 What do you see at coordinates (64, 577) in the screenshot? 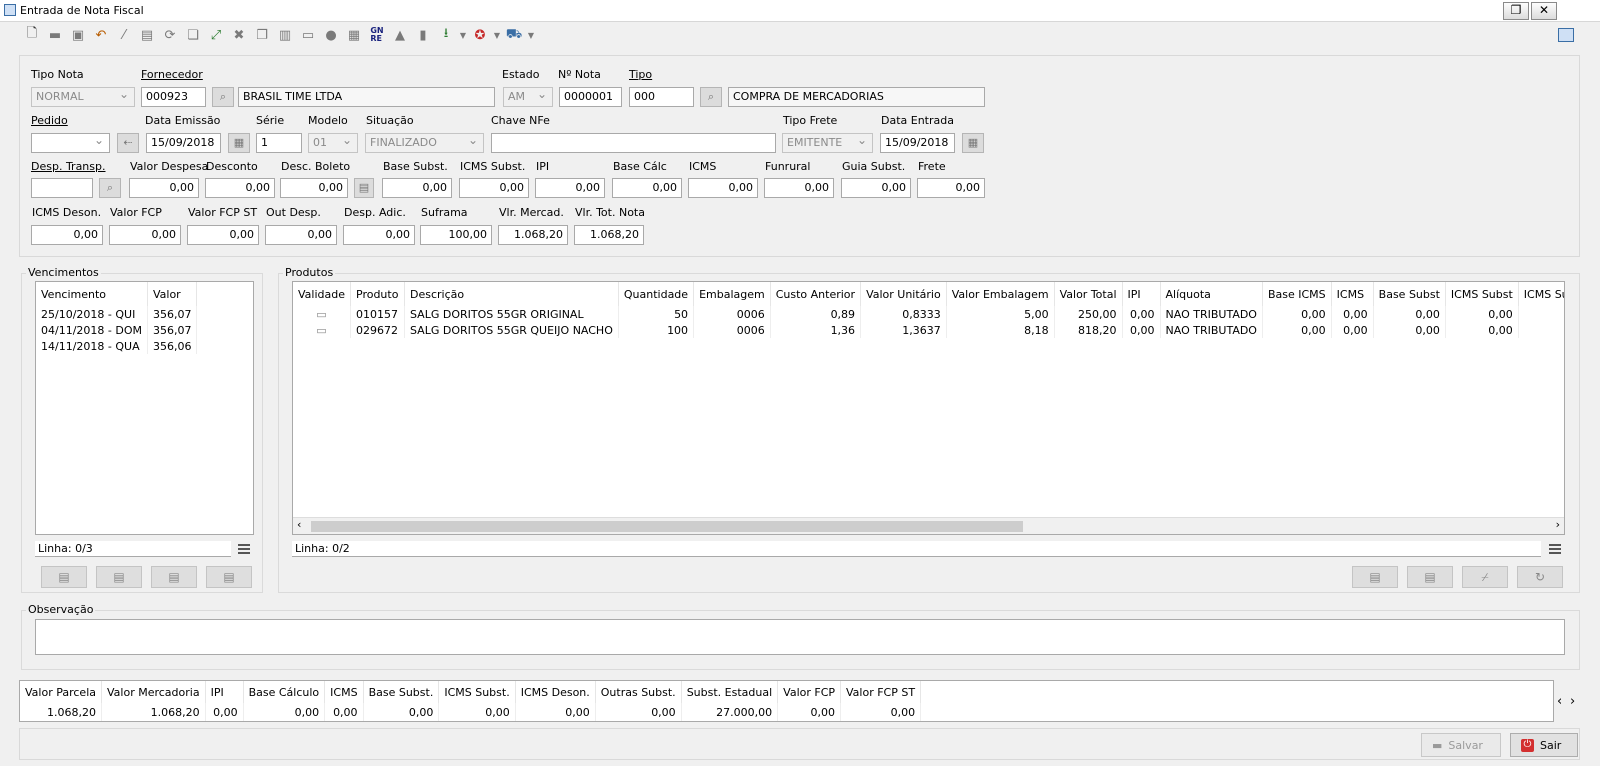
I see `vencimentos-add-button: ▤` at bounding box center [64, 577].